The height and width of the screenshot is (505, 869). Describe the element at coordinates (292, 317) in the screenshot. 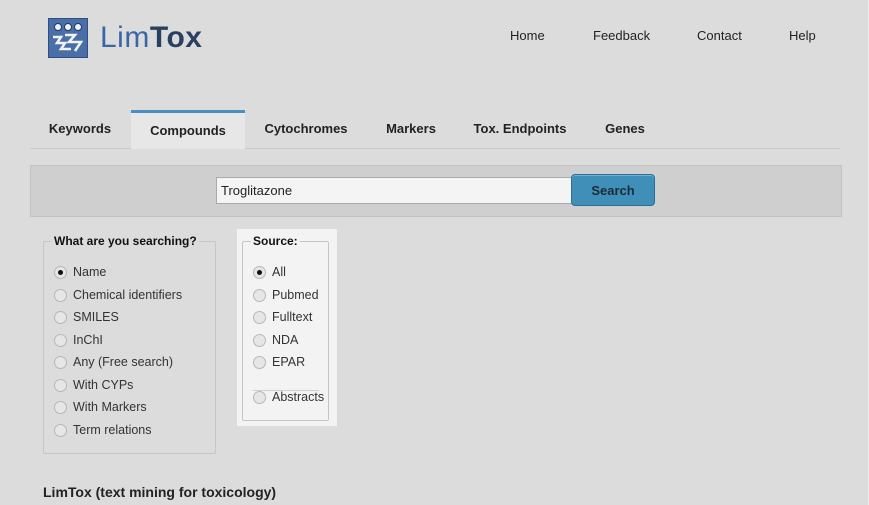

I see `radio-label: Fulltext` at that location.